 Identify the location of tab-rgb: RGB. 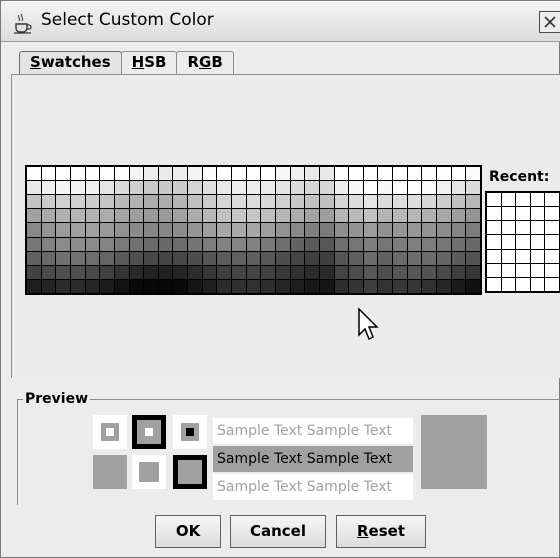
(205, 62).